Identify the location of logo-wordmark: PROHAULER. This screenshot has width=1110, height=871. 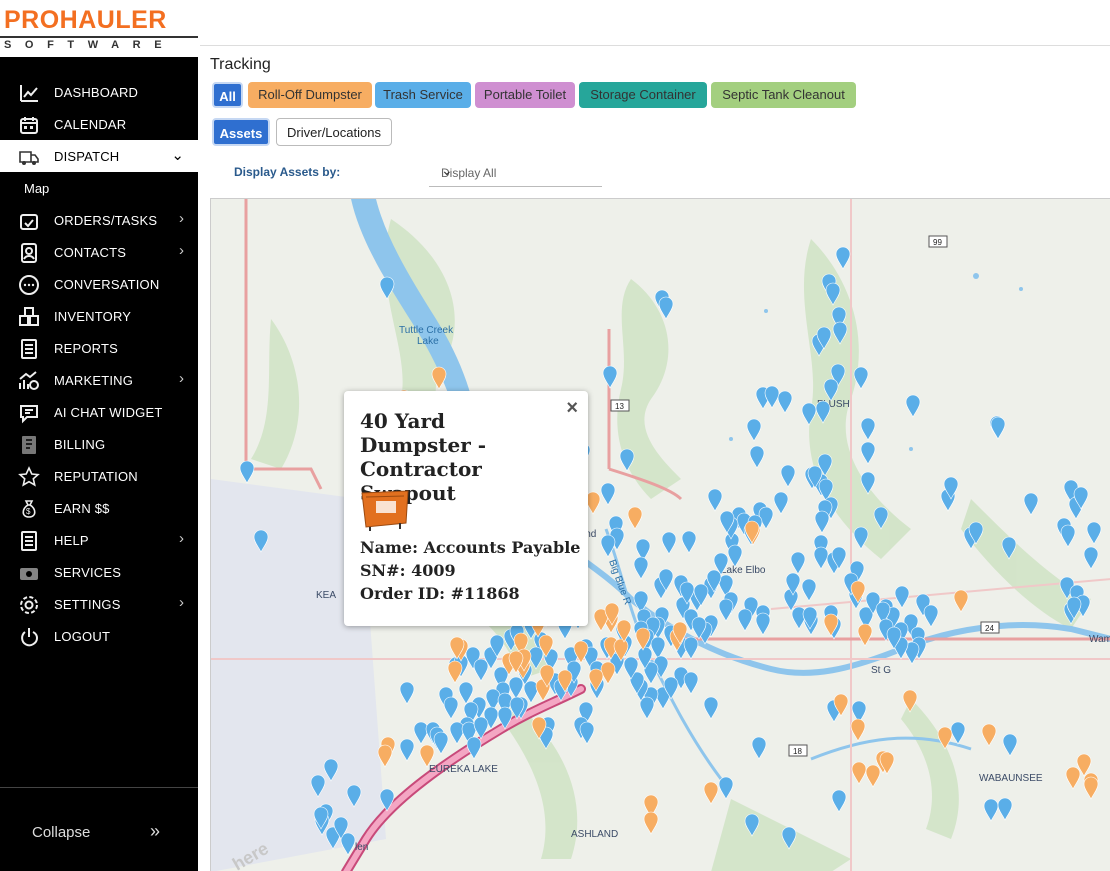
(85, 20).